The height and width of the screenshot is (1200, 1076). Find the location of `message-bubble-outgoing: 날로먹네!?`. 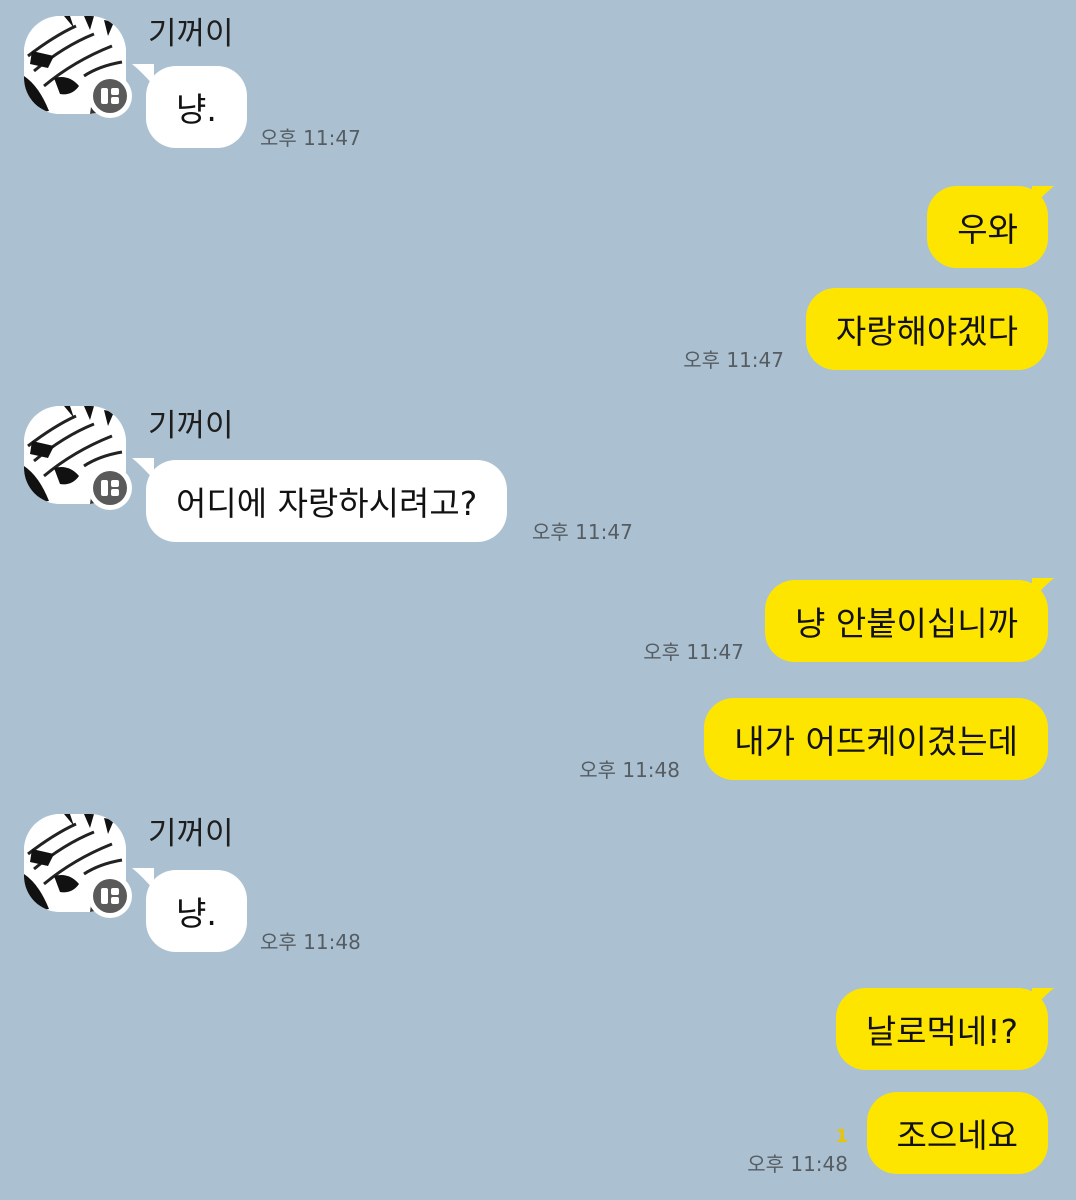

message-bubble-outgoing: 날로먹네!? is located at coordinates (941, 1029).